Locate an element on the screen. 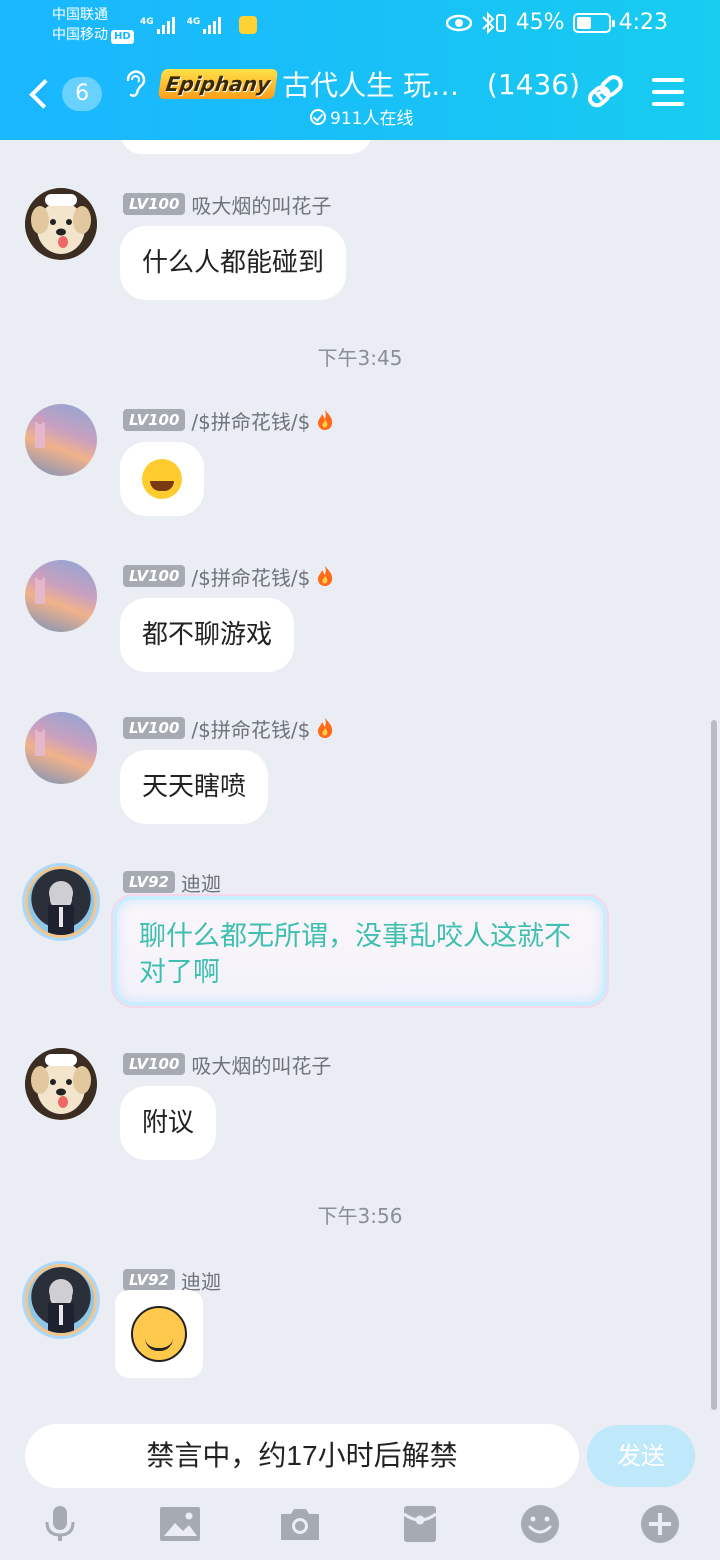 This screenshot has width=720, height=1560. laughing-emoji-icon is located at coordinates (162, 479).